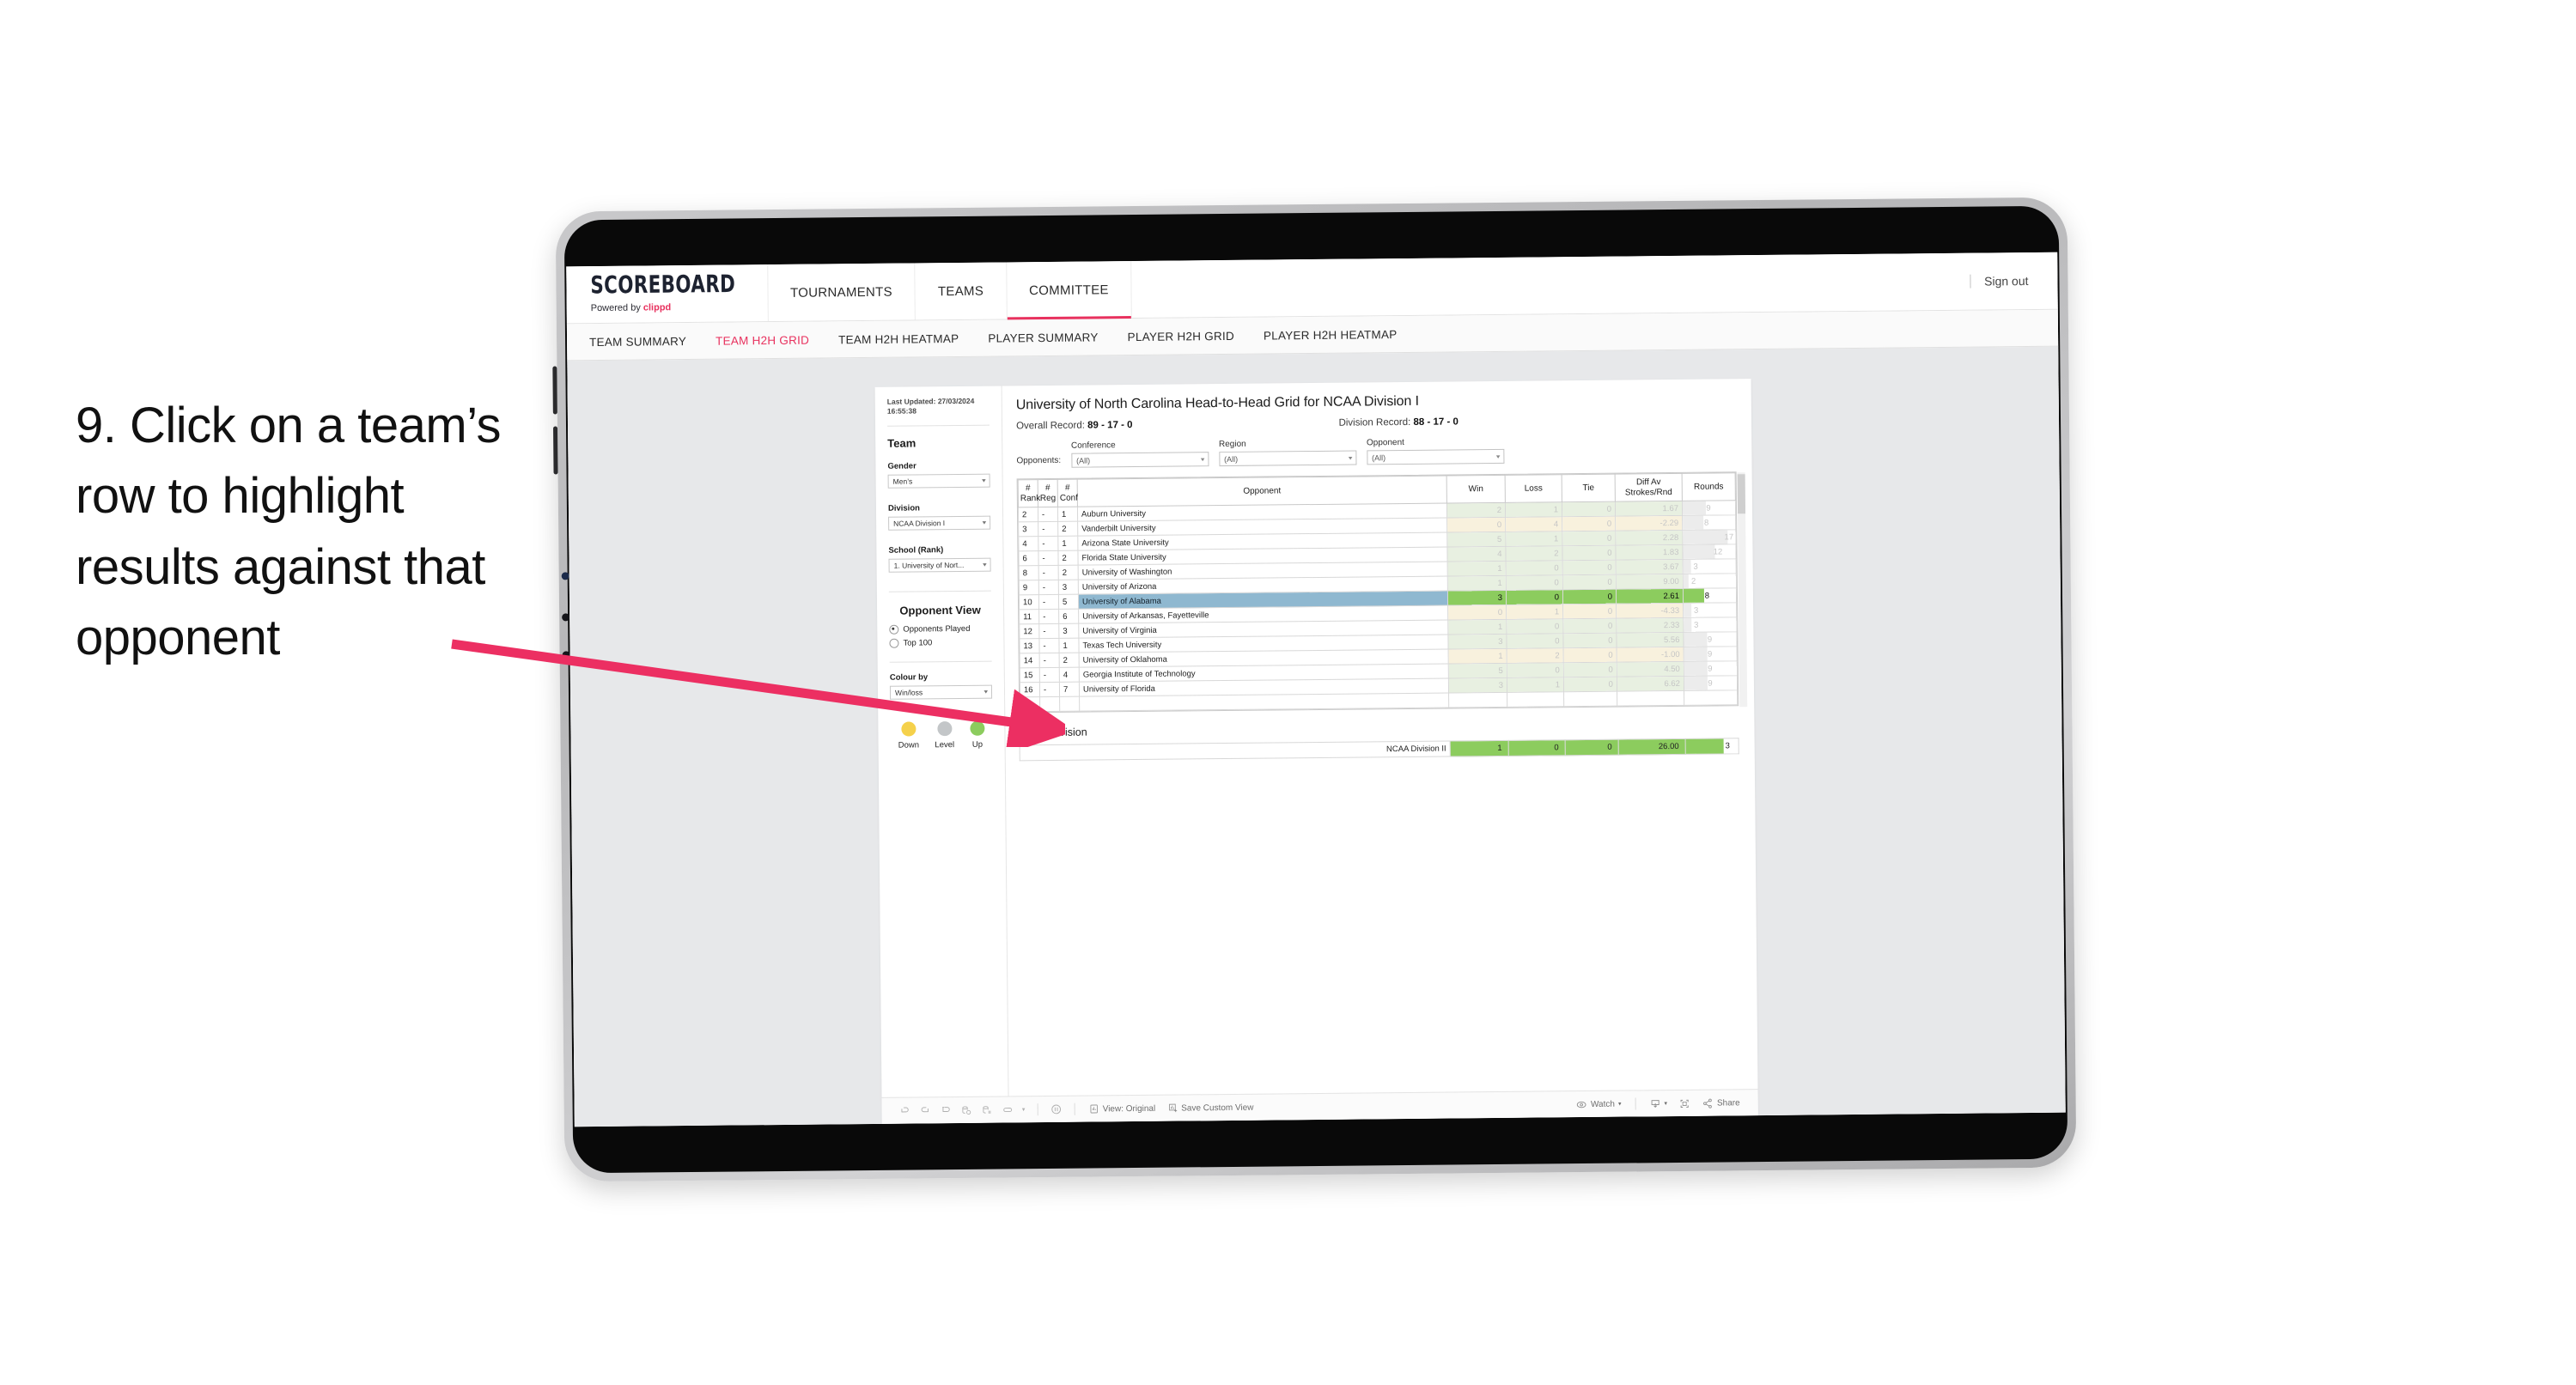 The height and width of the screenshot is (1385, 2576). What do you see at coordinates (960, 291) in the screenshot?
I see `nav-tab-teams: TEAMS` at bounding box center [960, 291].